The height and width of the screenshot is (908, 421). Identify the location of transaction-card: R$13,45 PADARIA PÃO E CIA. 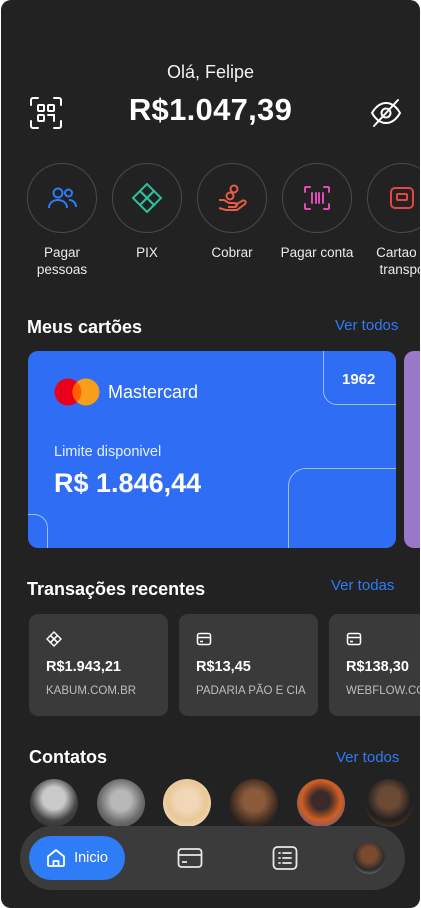
(248, 665).